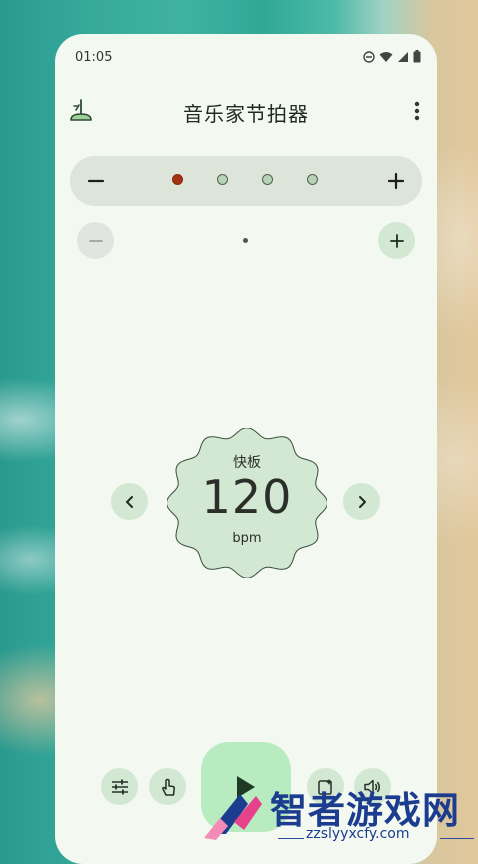 Image resolution: width=478 pixels, height=864 pixels. I want to click on watermark-logo-icon, so click(233, 817).